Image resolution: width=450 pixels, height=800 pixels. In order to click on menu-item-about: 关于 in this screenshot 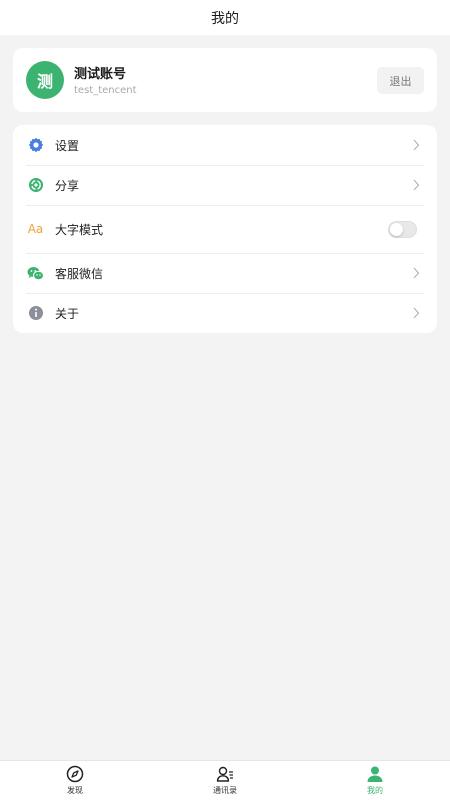, I will do `click(225, 313)`.